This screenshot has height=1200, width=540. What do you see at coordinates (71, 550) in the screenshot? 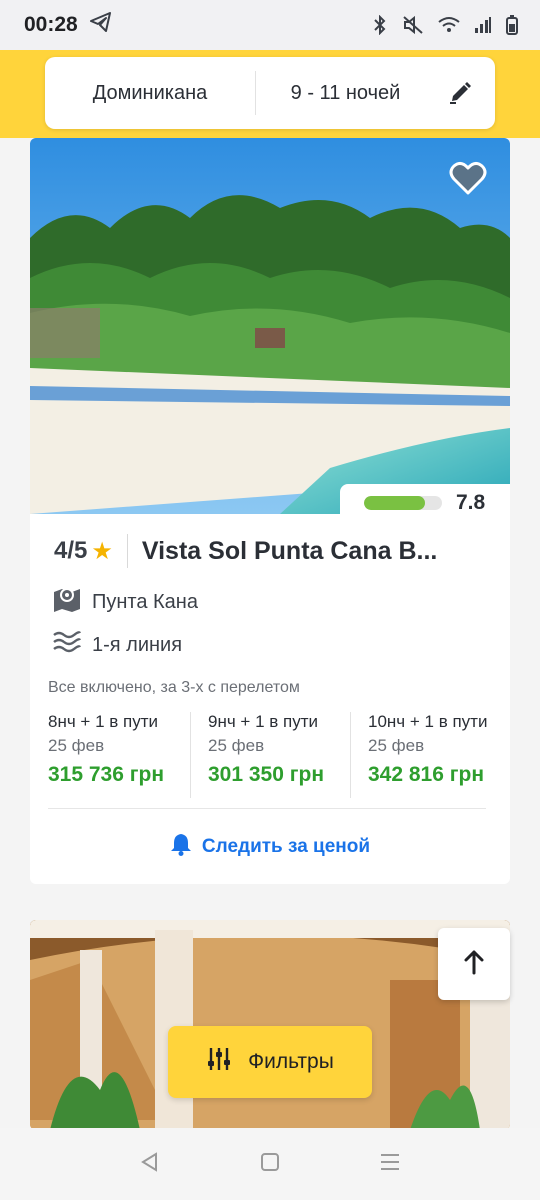
I see `stars-value: 4/5` at bounding box center [71, 550].